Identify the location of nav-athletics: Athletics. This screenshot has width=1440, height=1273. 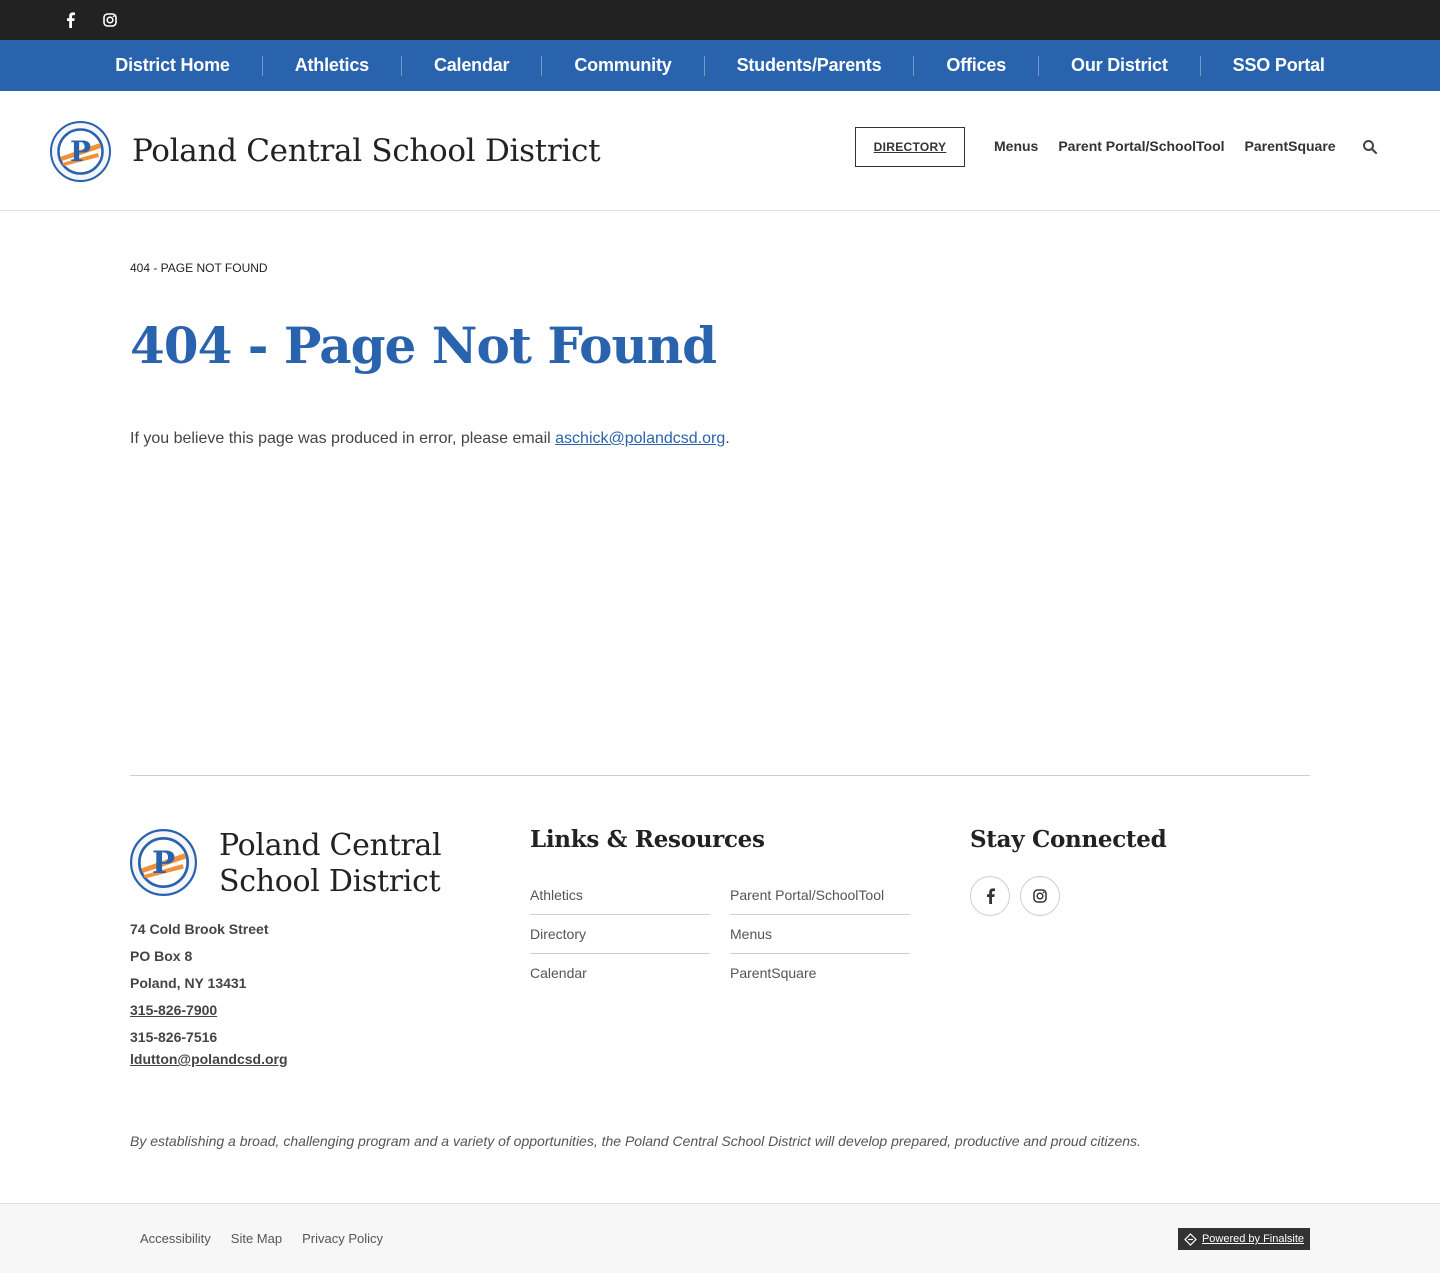
(332, 65).